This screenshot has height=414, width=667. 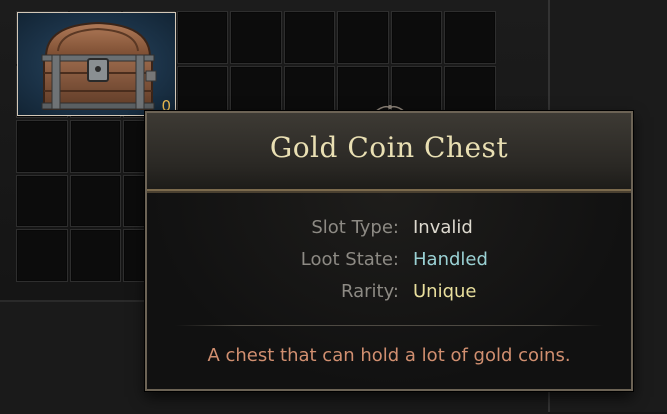 I want to click on property-rarity: Rarity: Unique, so click(x=389, y=294).